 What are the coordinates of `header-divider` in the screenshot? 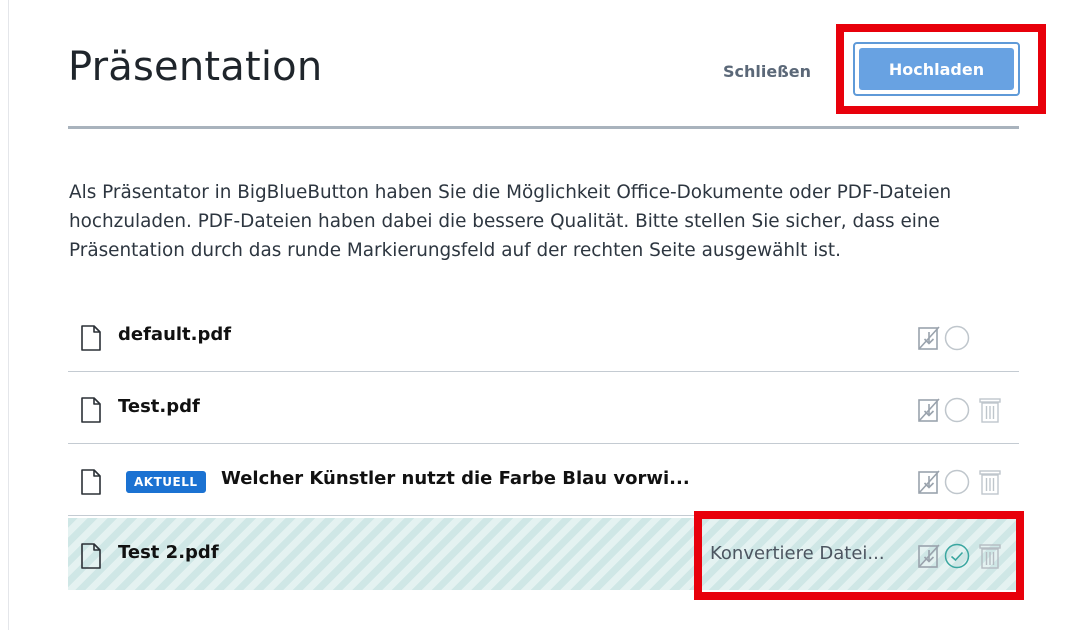 It's located at (543, 127).